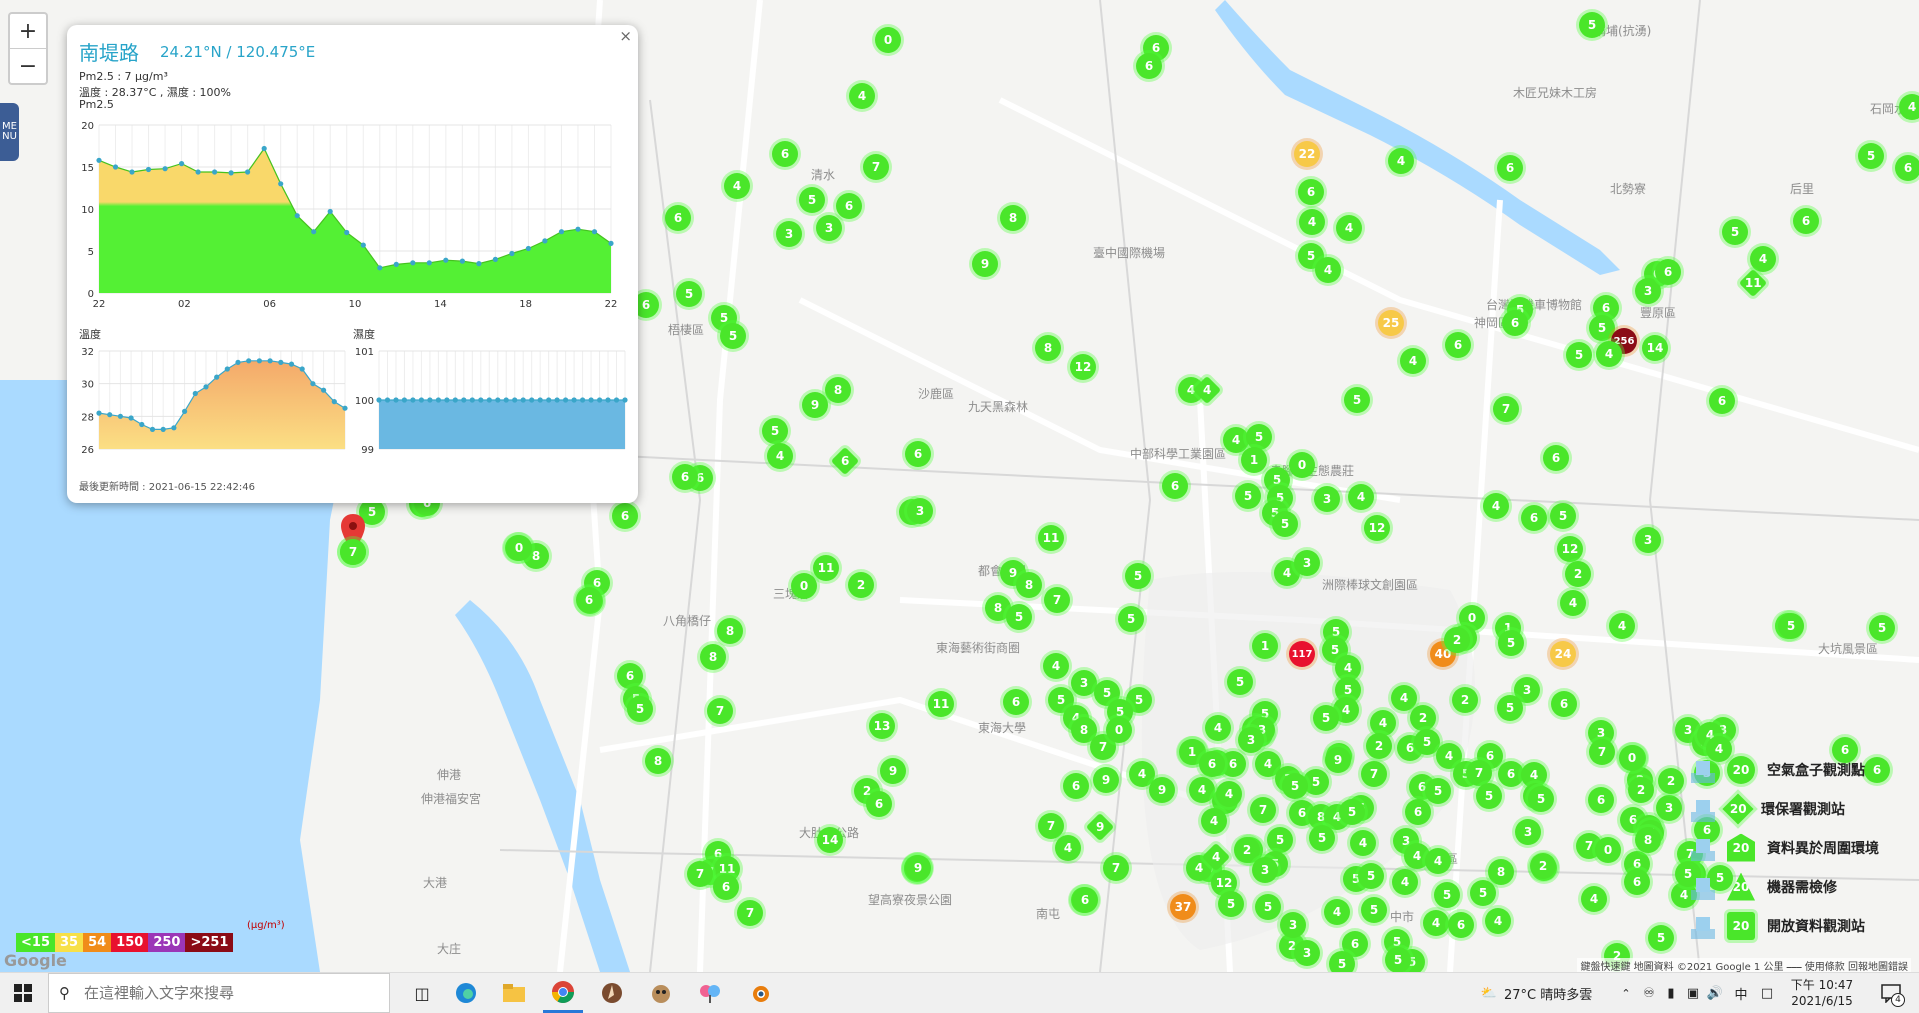  What do you see at coordinates (1822, 993) in the screenshot?
I see `clock: 下午 10:47 2021/6/15` at bounding box center [1822, 993].